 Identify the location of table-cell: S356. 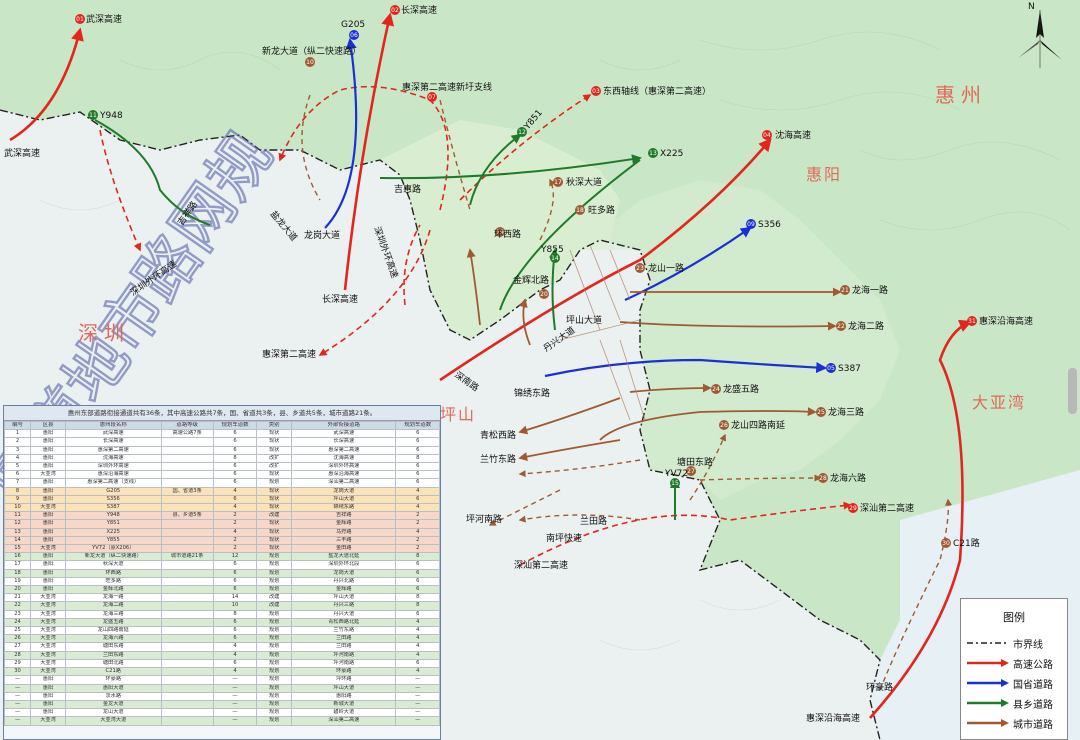
(113, 499).